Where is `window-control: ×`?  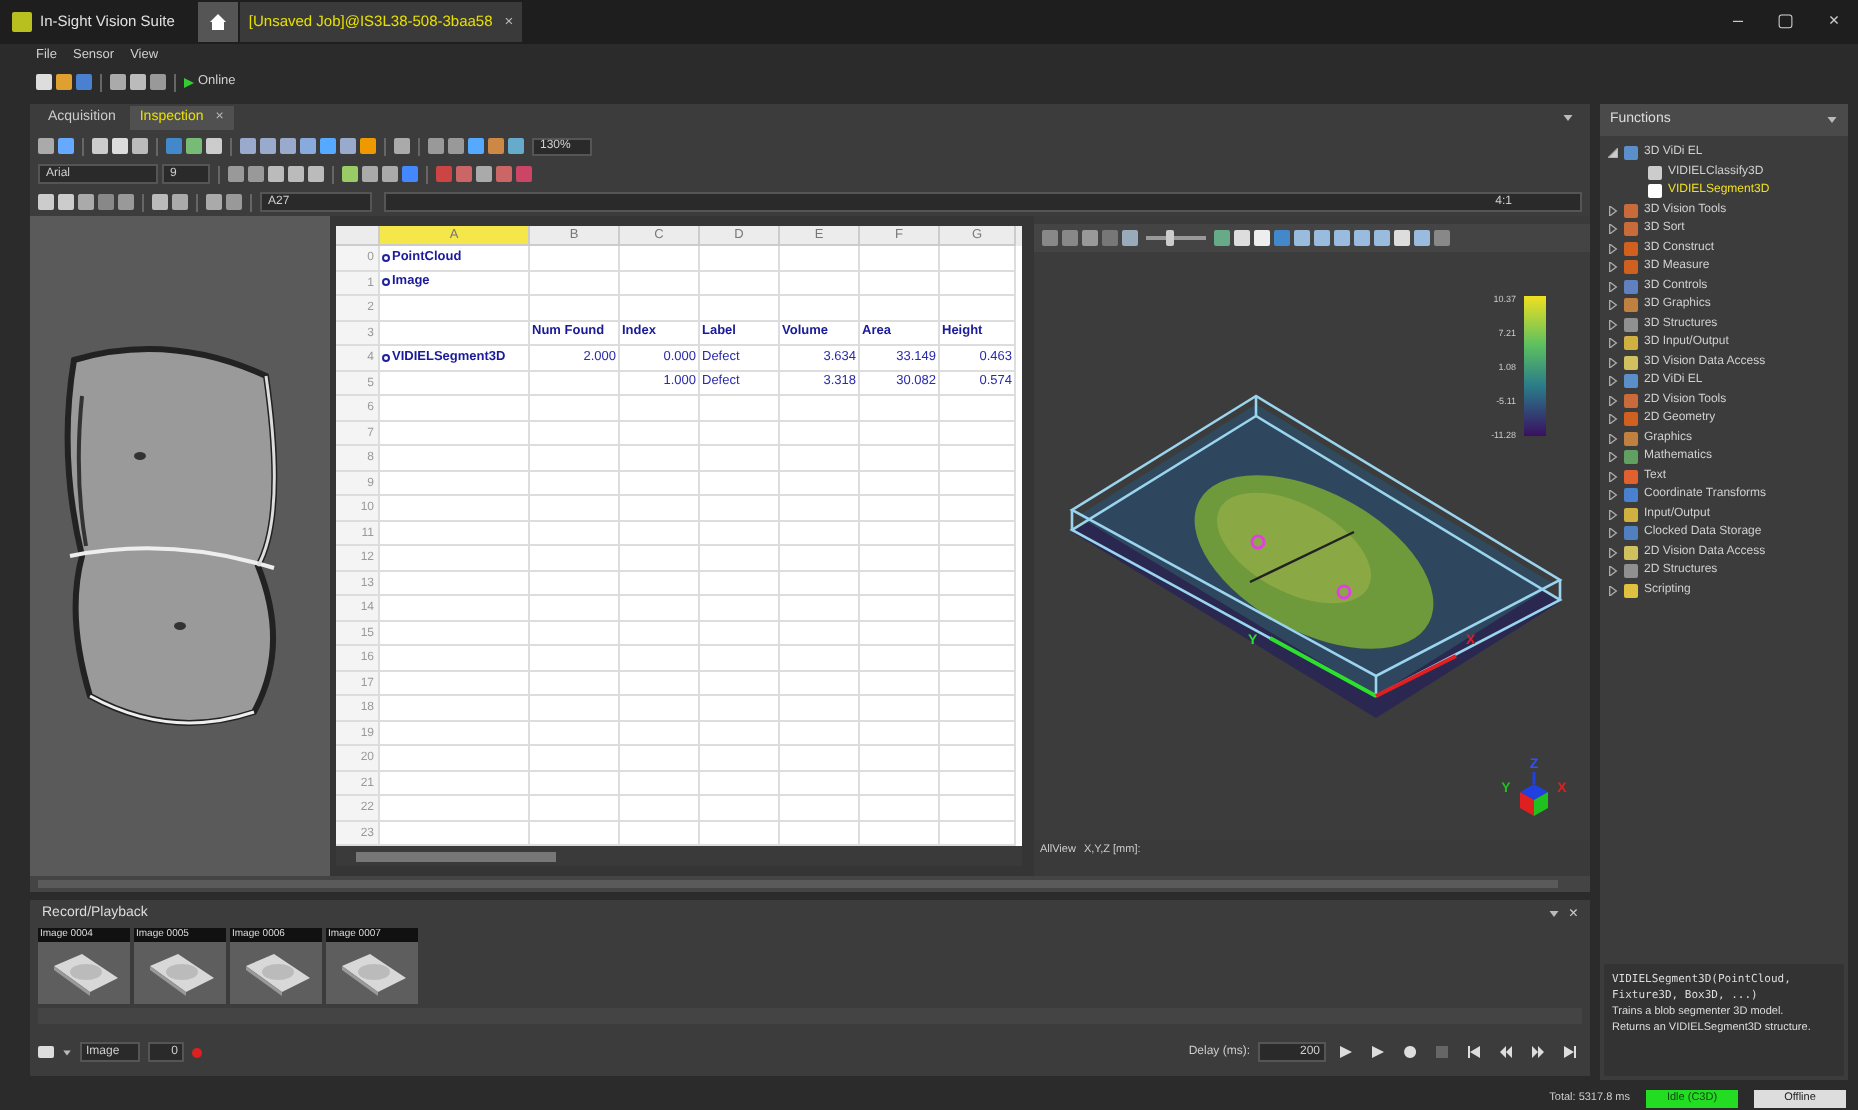 window-control: × is located at coordinates (1834, 22).